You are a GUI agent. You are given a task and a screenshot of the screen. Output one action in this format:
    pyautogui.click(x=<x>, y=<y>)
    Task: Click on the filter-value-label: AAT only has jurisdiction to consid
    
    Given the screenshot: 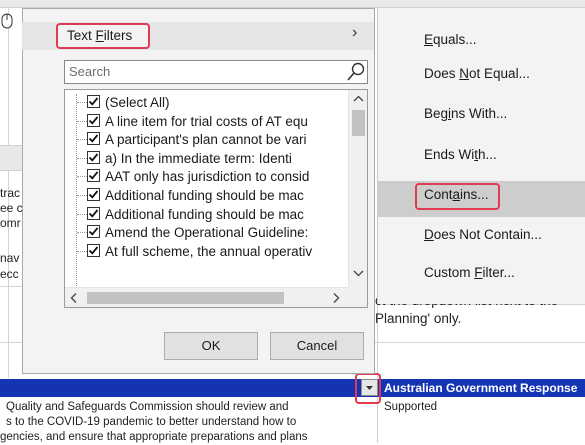 What is the action you would take?
    pyautogui.click(x=207, y=177)
    